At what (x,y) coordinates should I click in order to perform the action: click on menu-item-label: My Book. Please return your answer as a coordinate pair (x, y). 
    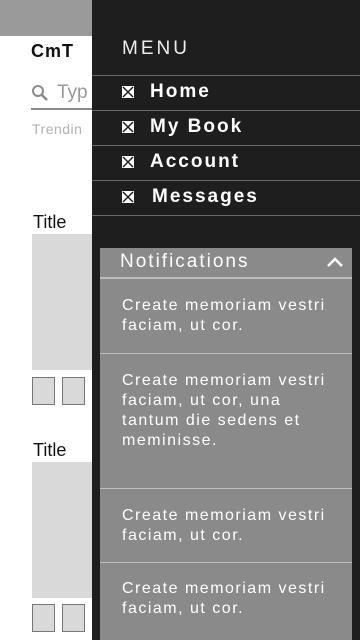
    Looking at the image, I should click on (197, 126).